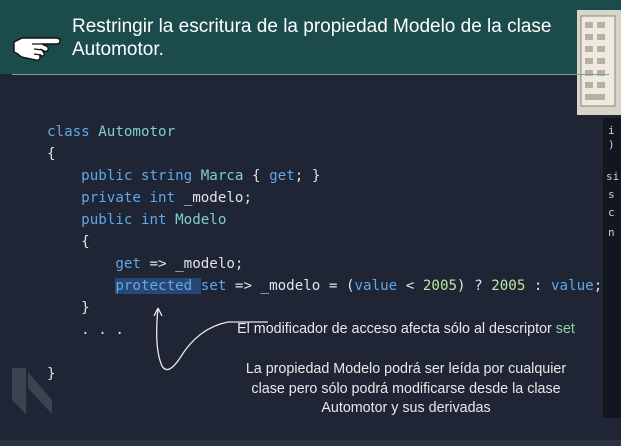  What do you see at coordinates (307, 176) in the screenshot?
I see `code-token: ; }` at bounding box center [307, 176].